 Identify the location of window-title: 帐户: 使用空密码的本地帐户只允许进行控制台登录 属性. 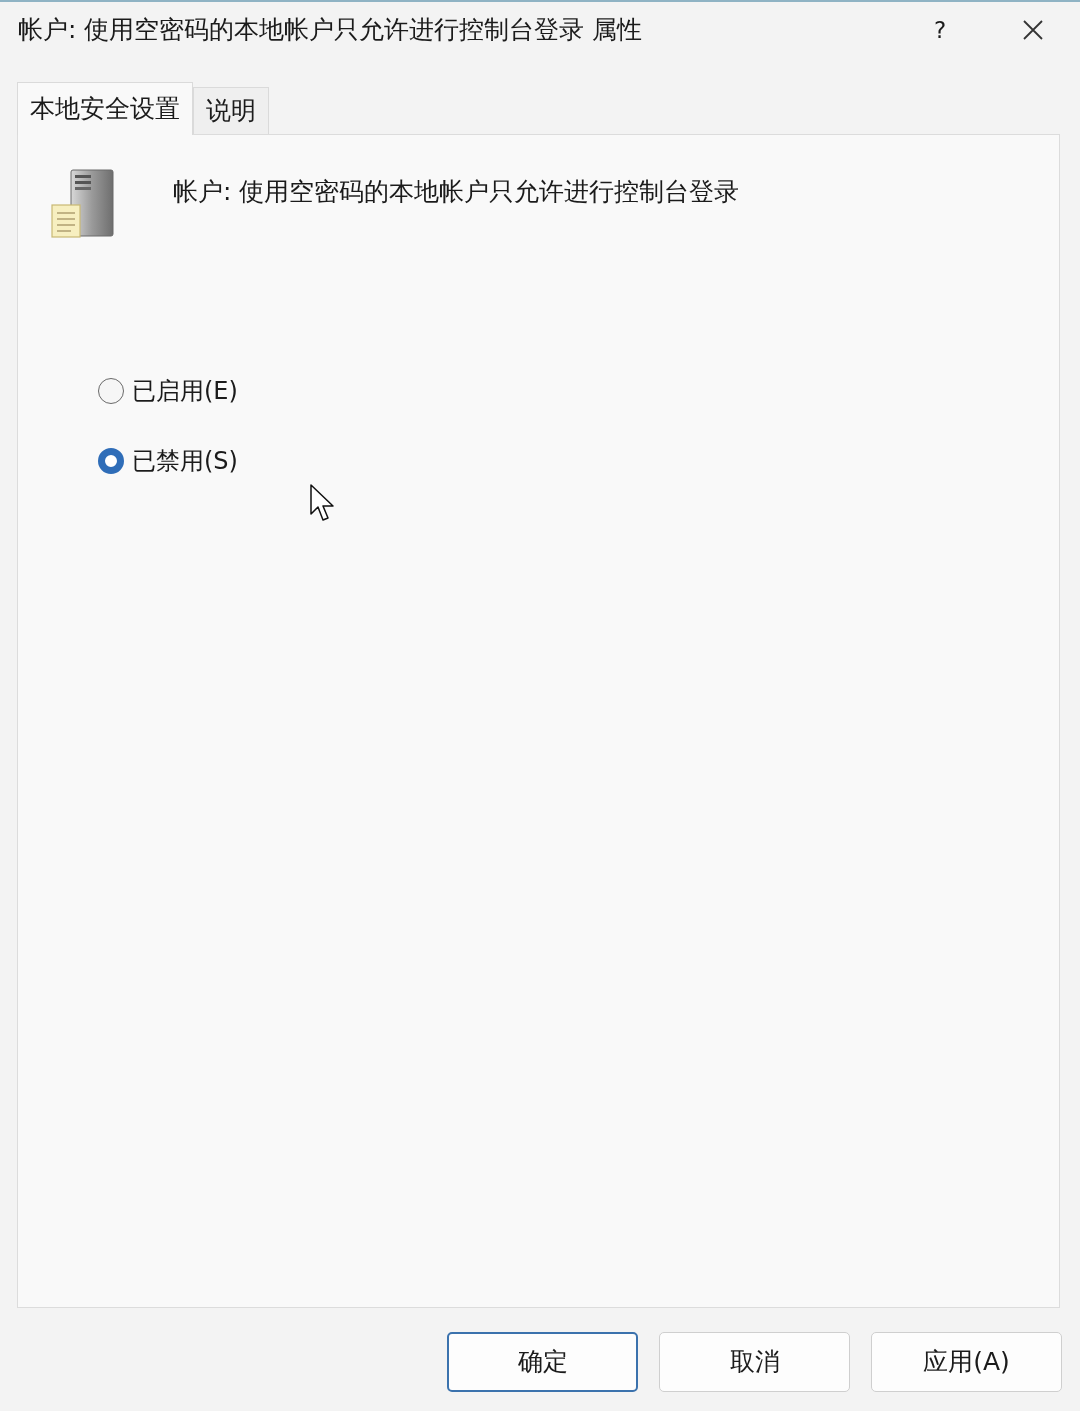
(331, 30).